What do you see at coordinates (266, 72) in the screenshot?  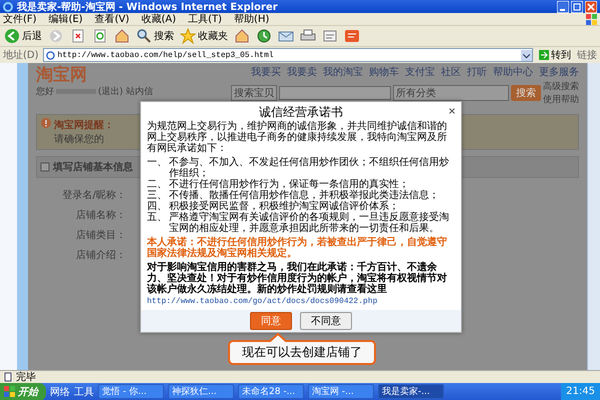 I see `nav-link: 我要买` at bounding box center [266, 72].